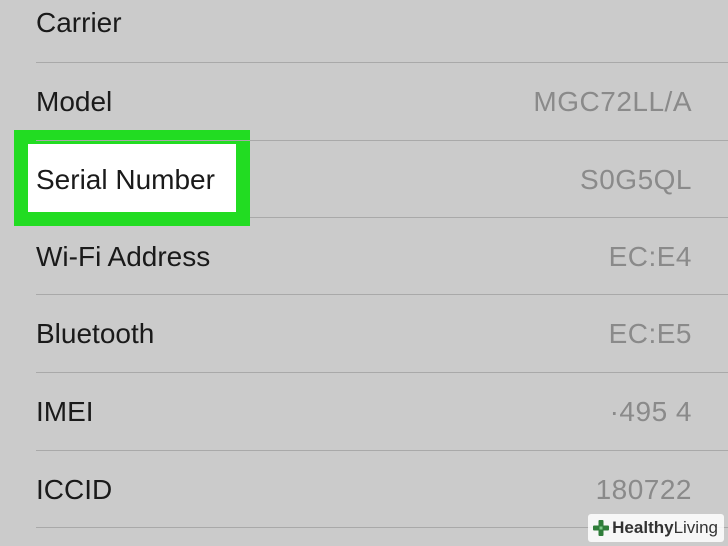 This screenshot has height=546, width=728. Describe the element at coordinates (650, 411) in the screenshot. I see `imei-value: ·495 4` at that location.